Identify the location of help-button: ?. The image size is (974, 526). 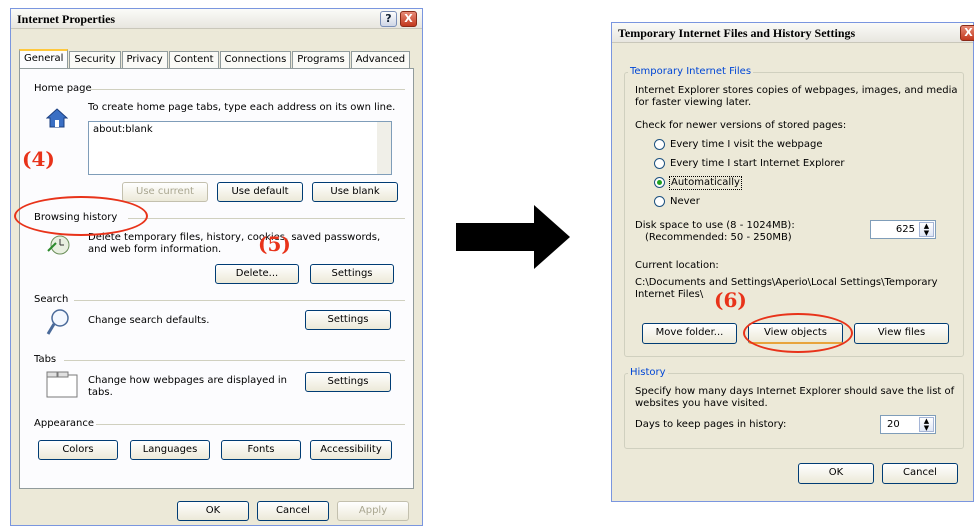
(388, 19).